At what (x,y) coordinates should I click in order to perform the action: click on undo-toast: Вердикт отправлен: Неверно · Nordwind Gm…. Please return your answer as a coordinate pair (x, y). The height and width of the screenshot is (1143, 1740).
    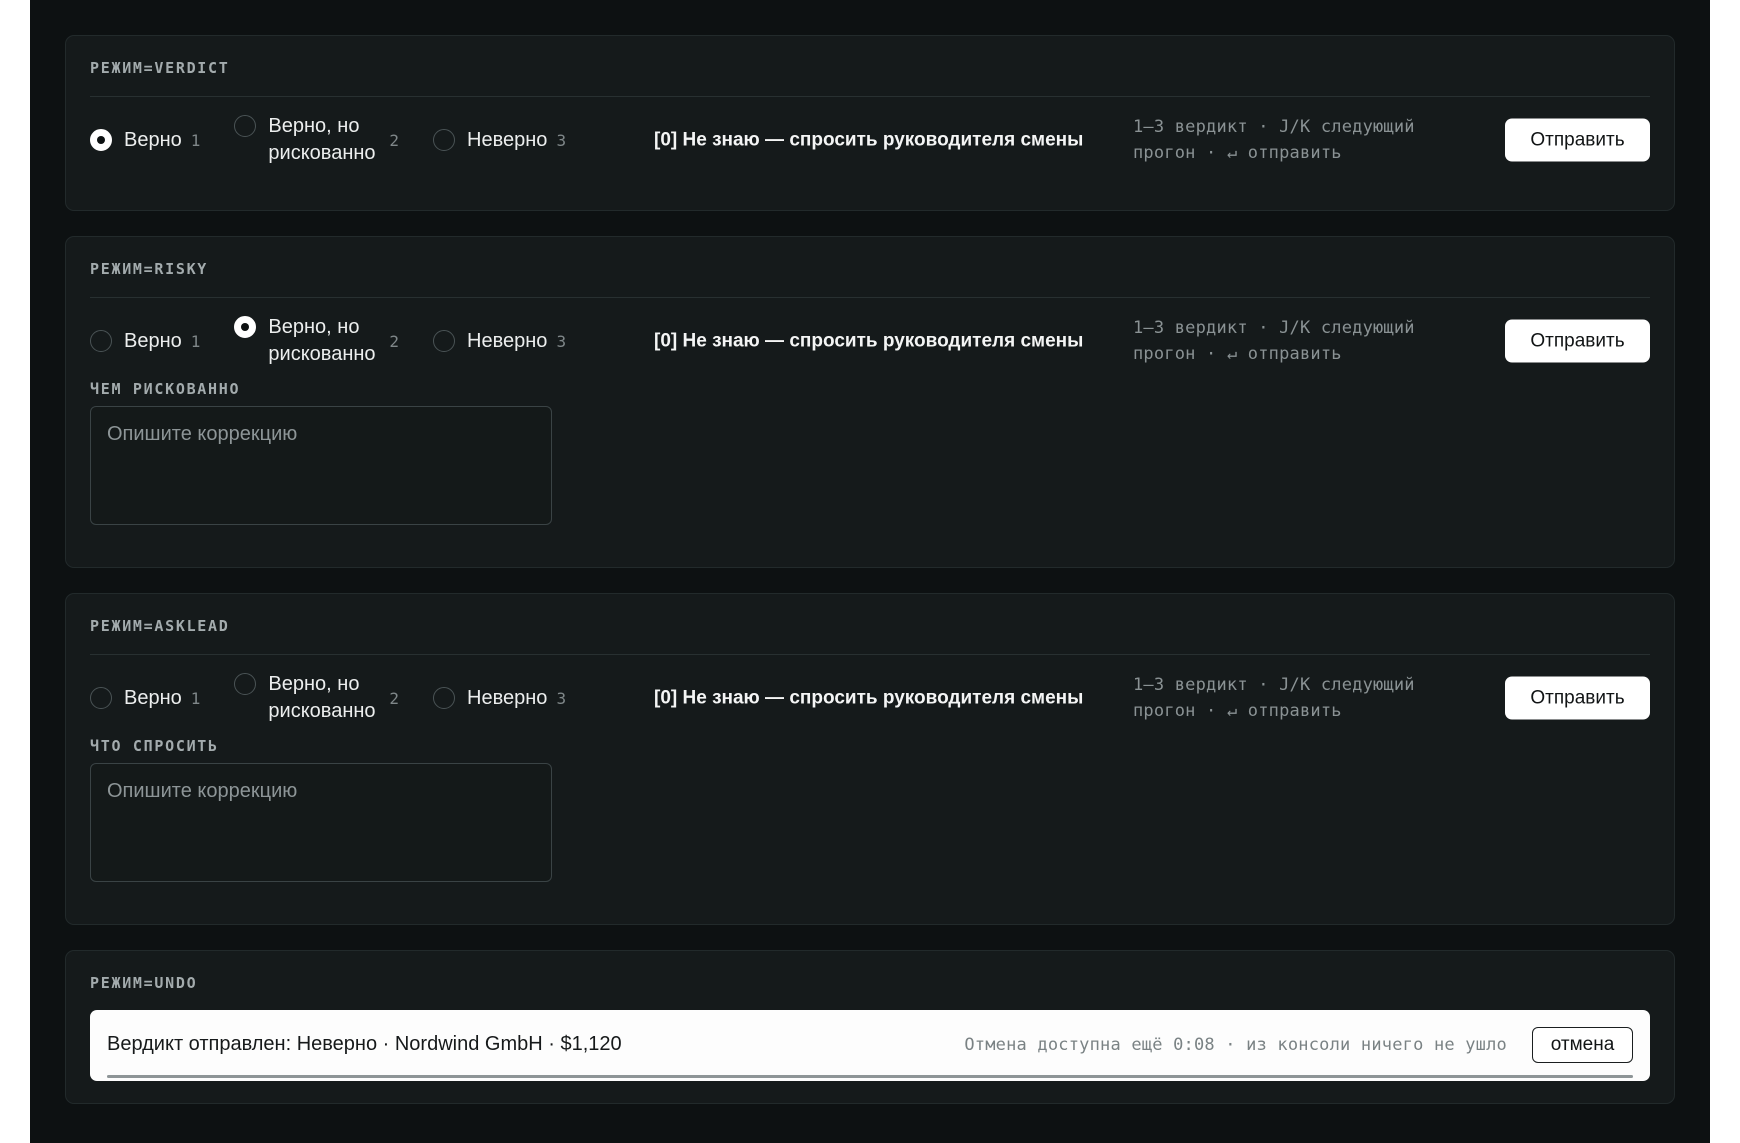
    Looking at the image, I should click on (870, 1045).